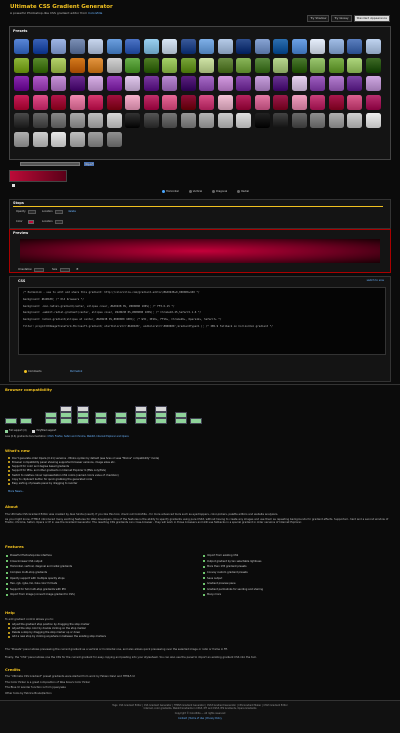 This screenshot has width=400, height=733. Describe the element at coordinates (170, 192) in the screenshot. I see `radio-horizontal: Horizontal` at that location.